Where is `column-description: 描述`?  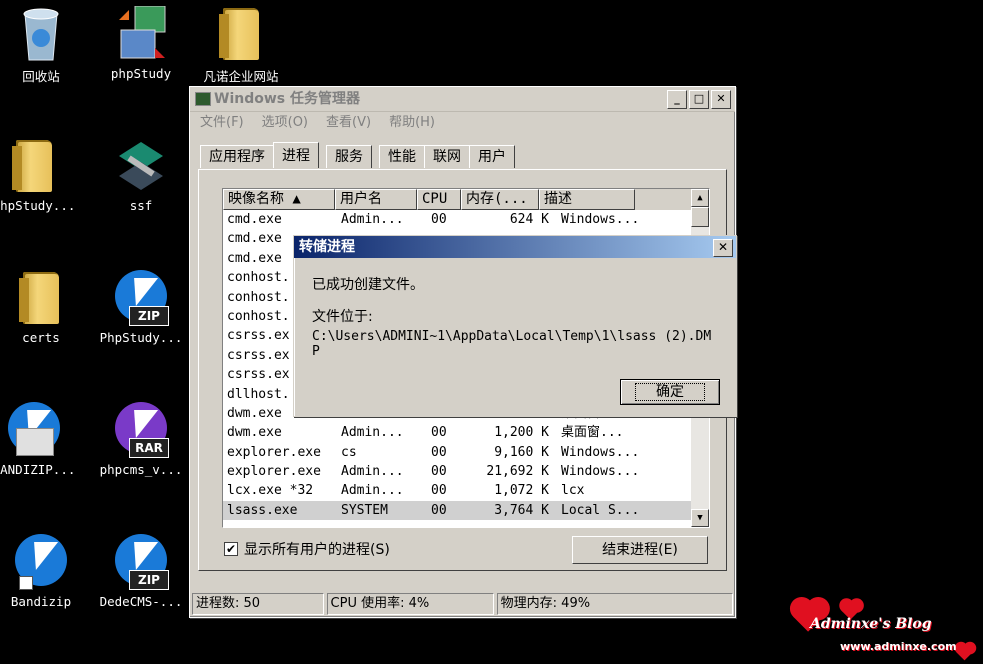
column-description: 描述 is located at coordinates (587, 199).